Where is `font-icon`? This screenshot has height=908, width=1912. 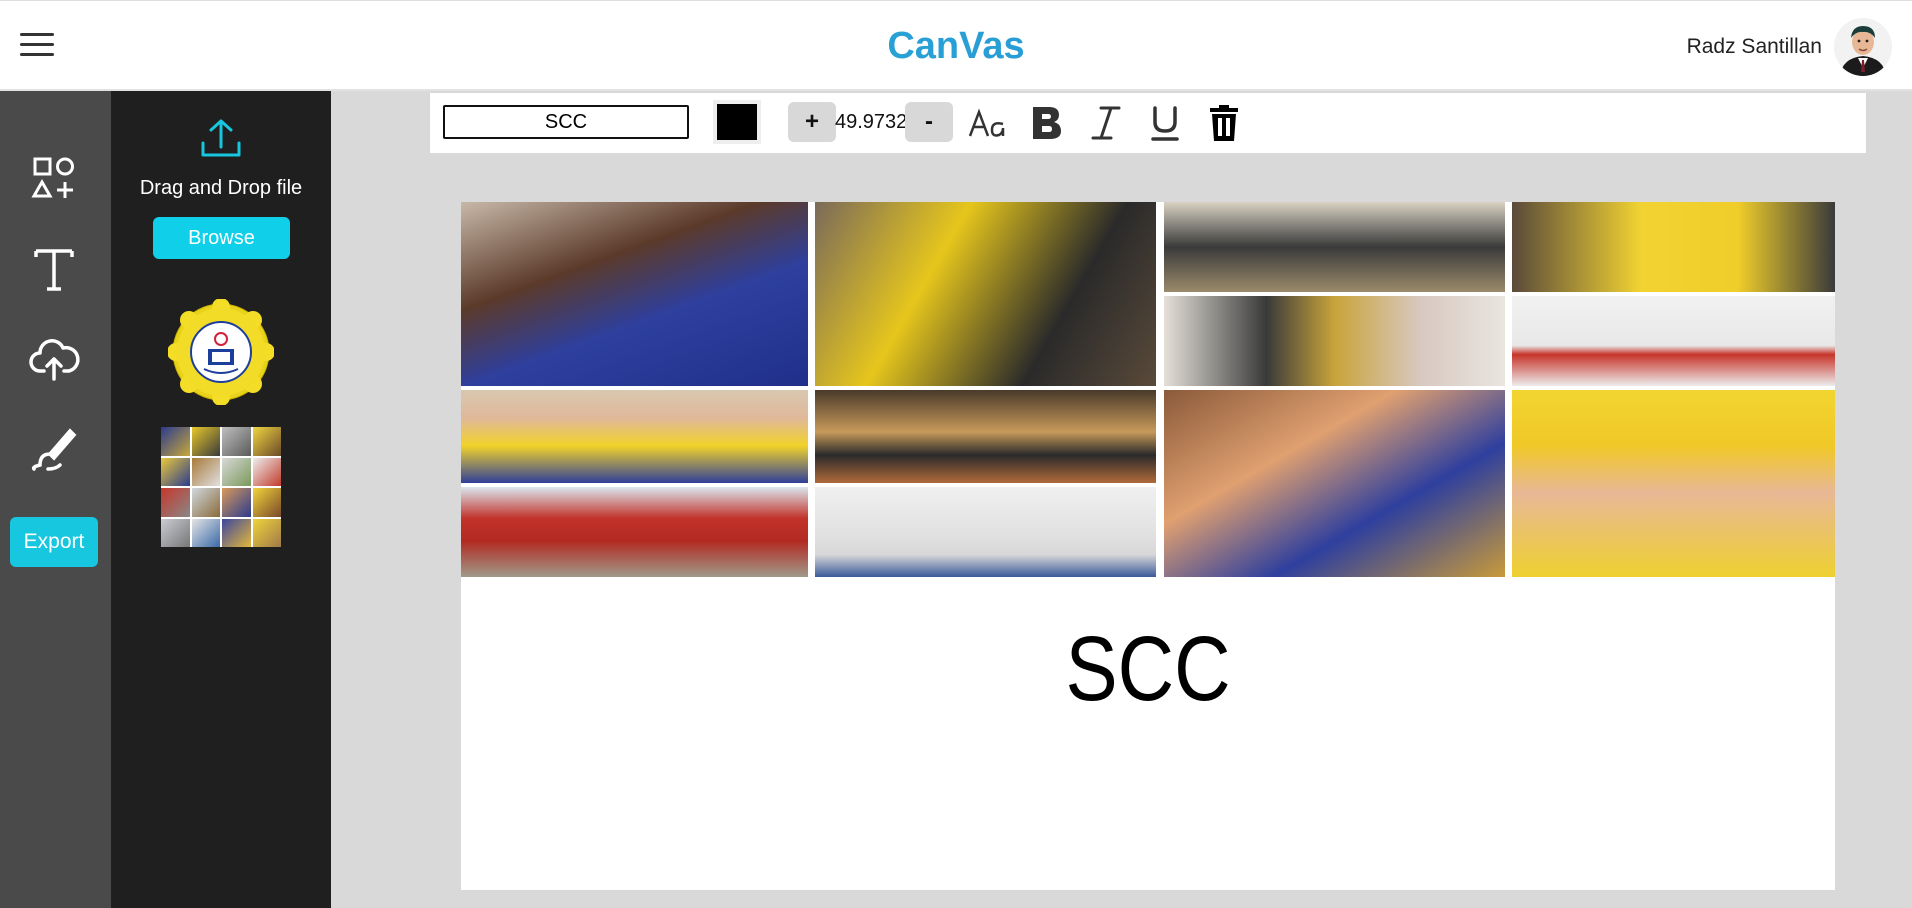 font-icon is located at coordinates (988, 123).